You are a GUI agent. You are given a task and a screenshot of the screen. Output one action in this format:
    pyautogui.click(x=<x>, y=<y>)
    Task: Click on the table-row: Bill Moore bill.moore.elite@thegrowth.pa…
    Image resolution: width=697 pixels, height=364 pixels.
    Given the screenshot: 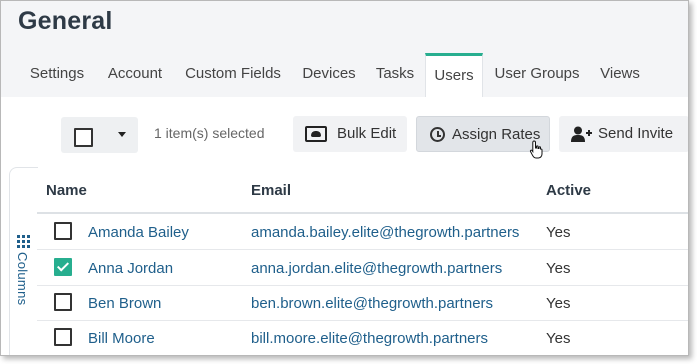 What is the action you would take?
    pyautogui.click(x=362, y=337)
    